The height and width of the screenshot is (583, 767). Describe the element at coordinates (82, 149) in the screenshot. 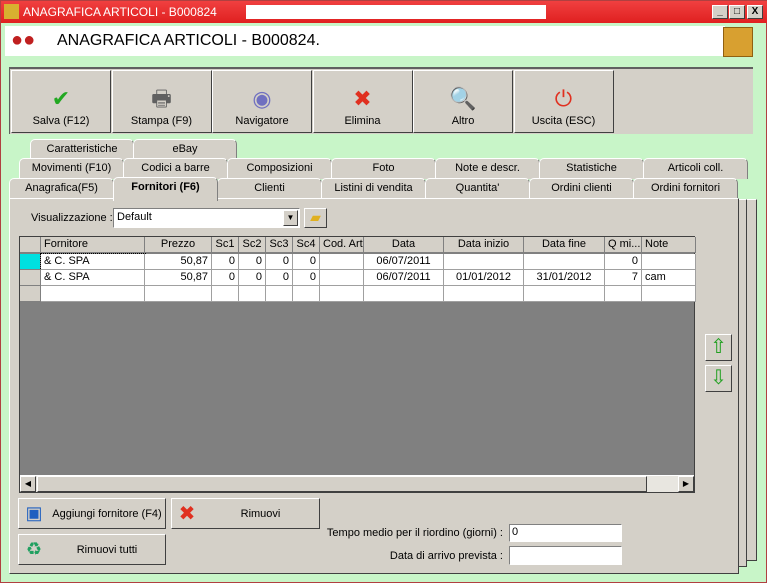

I see `tab-caratteristiche: Caratteristiche` at that location.